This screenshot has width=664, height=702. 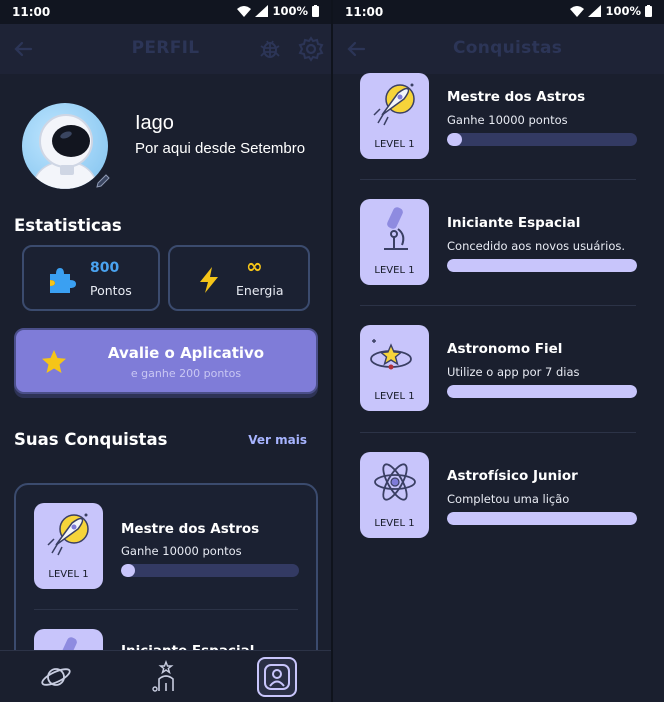 I want to click on astronaut-icon, so click(x=166, y=677).